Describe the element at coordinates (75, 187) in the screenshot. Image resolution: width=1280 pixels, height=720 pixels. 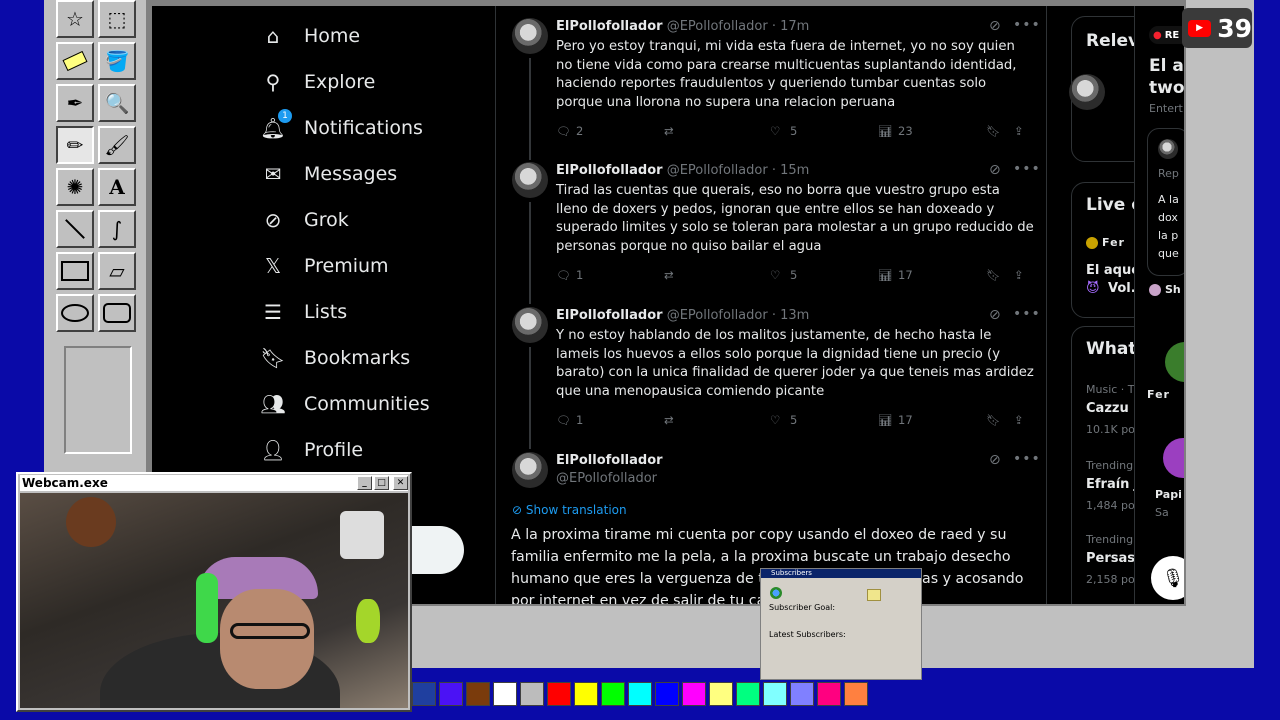
I see `airbrush-tool-icon: ✺` at that location.